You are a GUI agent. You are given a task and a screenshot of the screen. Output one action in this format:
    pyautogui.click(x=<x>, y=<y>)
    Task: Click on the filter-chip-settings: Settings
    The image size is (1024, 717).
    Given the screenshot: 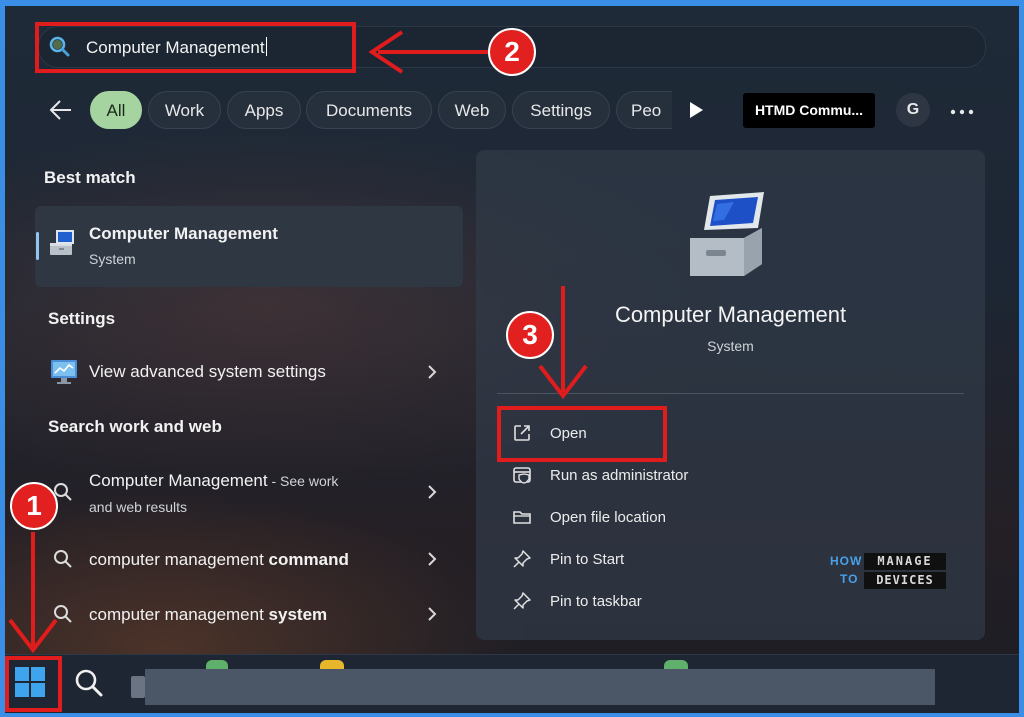 What is the action you would take?
    pyautogui.click(x=561, y=110)
    